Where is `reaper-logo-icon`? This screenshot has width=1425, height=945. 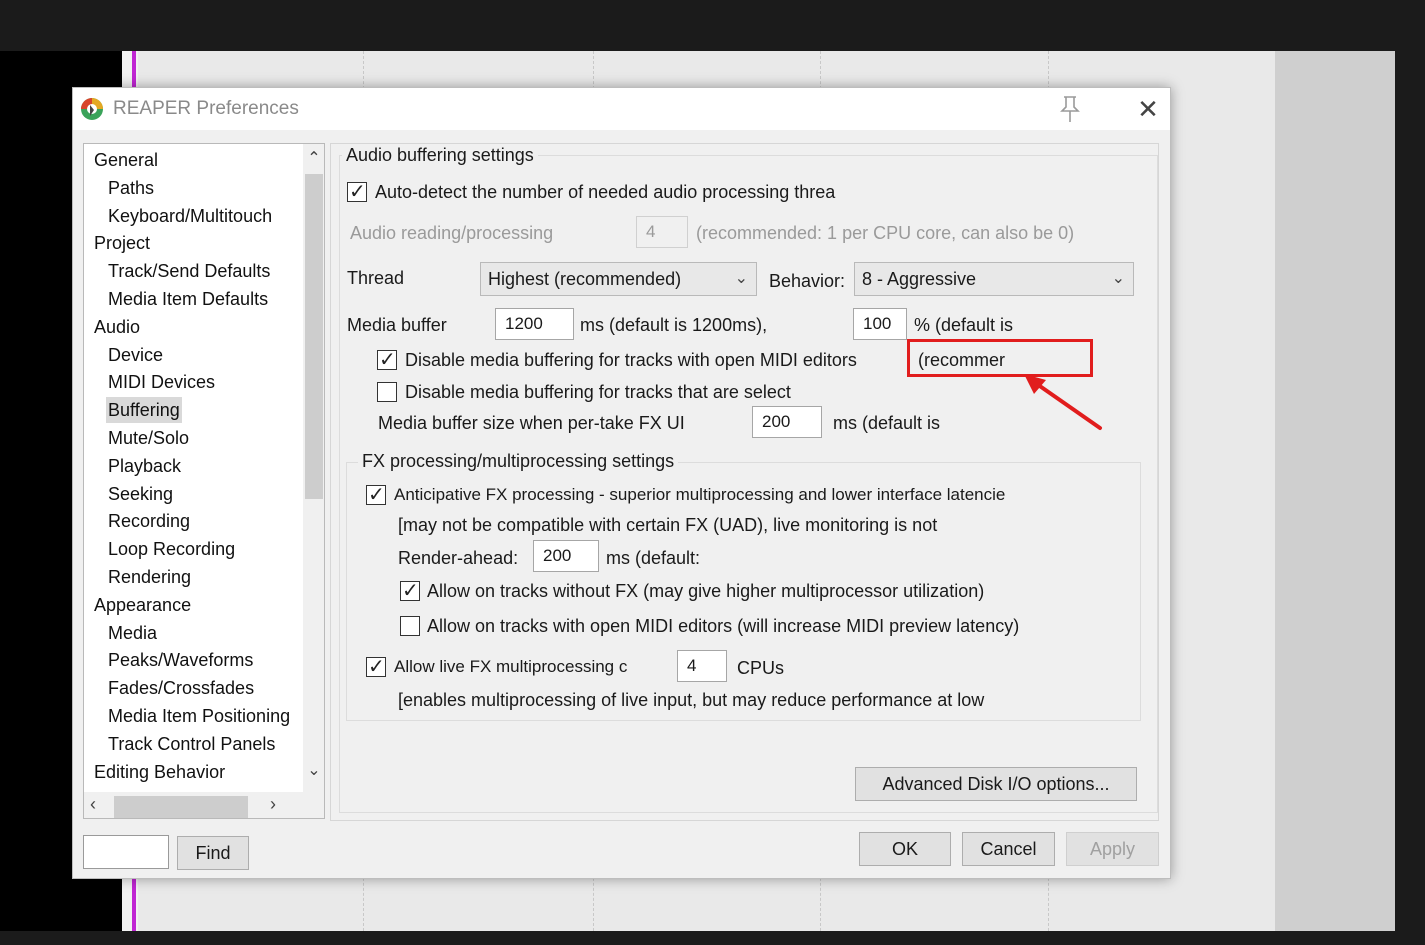
reaper-logo-icon is located at coordinates (92, 109).